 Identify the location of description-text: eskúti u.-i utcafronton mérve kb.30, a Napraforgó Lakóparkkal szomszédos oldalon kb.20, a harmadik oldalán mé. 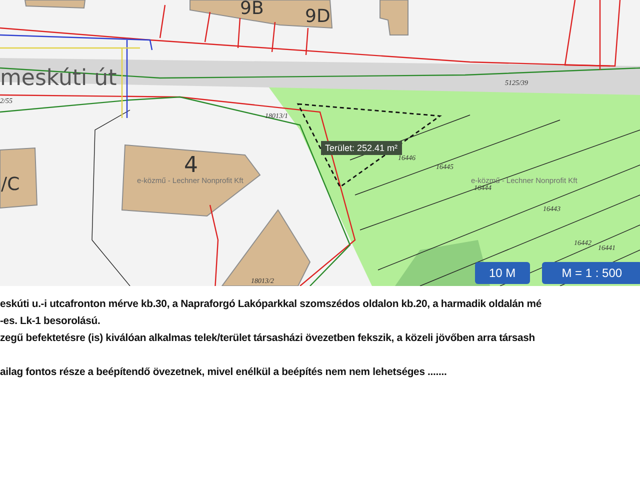
(271, 305).